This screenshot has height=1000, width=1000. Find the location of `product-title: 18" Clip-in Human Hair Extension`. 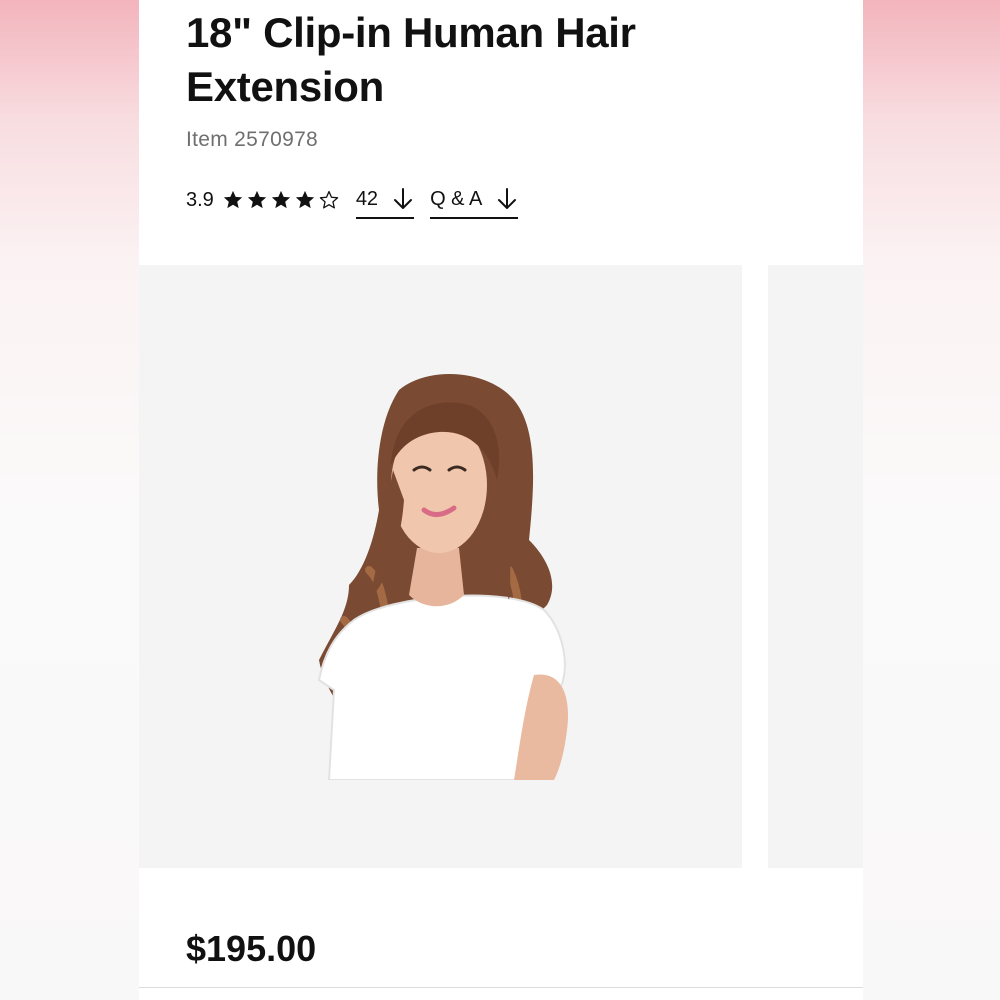

product-title: 18" Clip-in Human Hair Extension is located at coordinates (411, 59).